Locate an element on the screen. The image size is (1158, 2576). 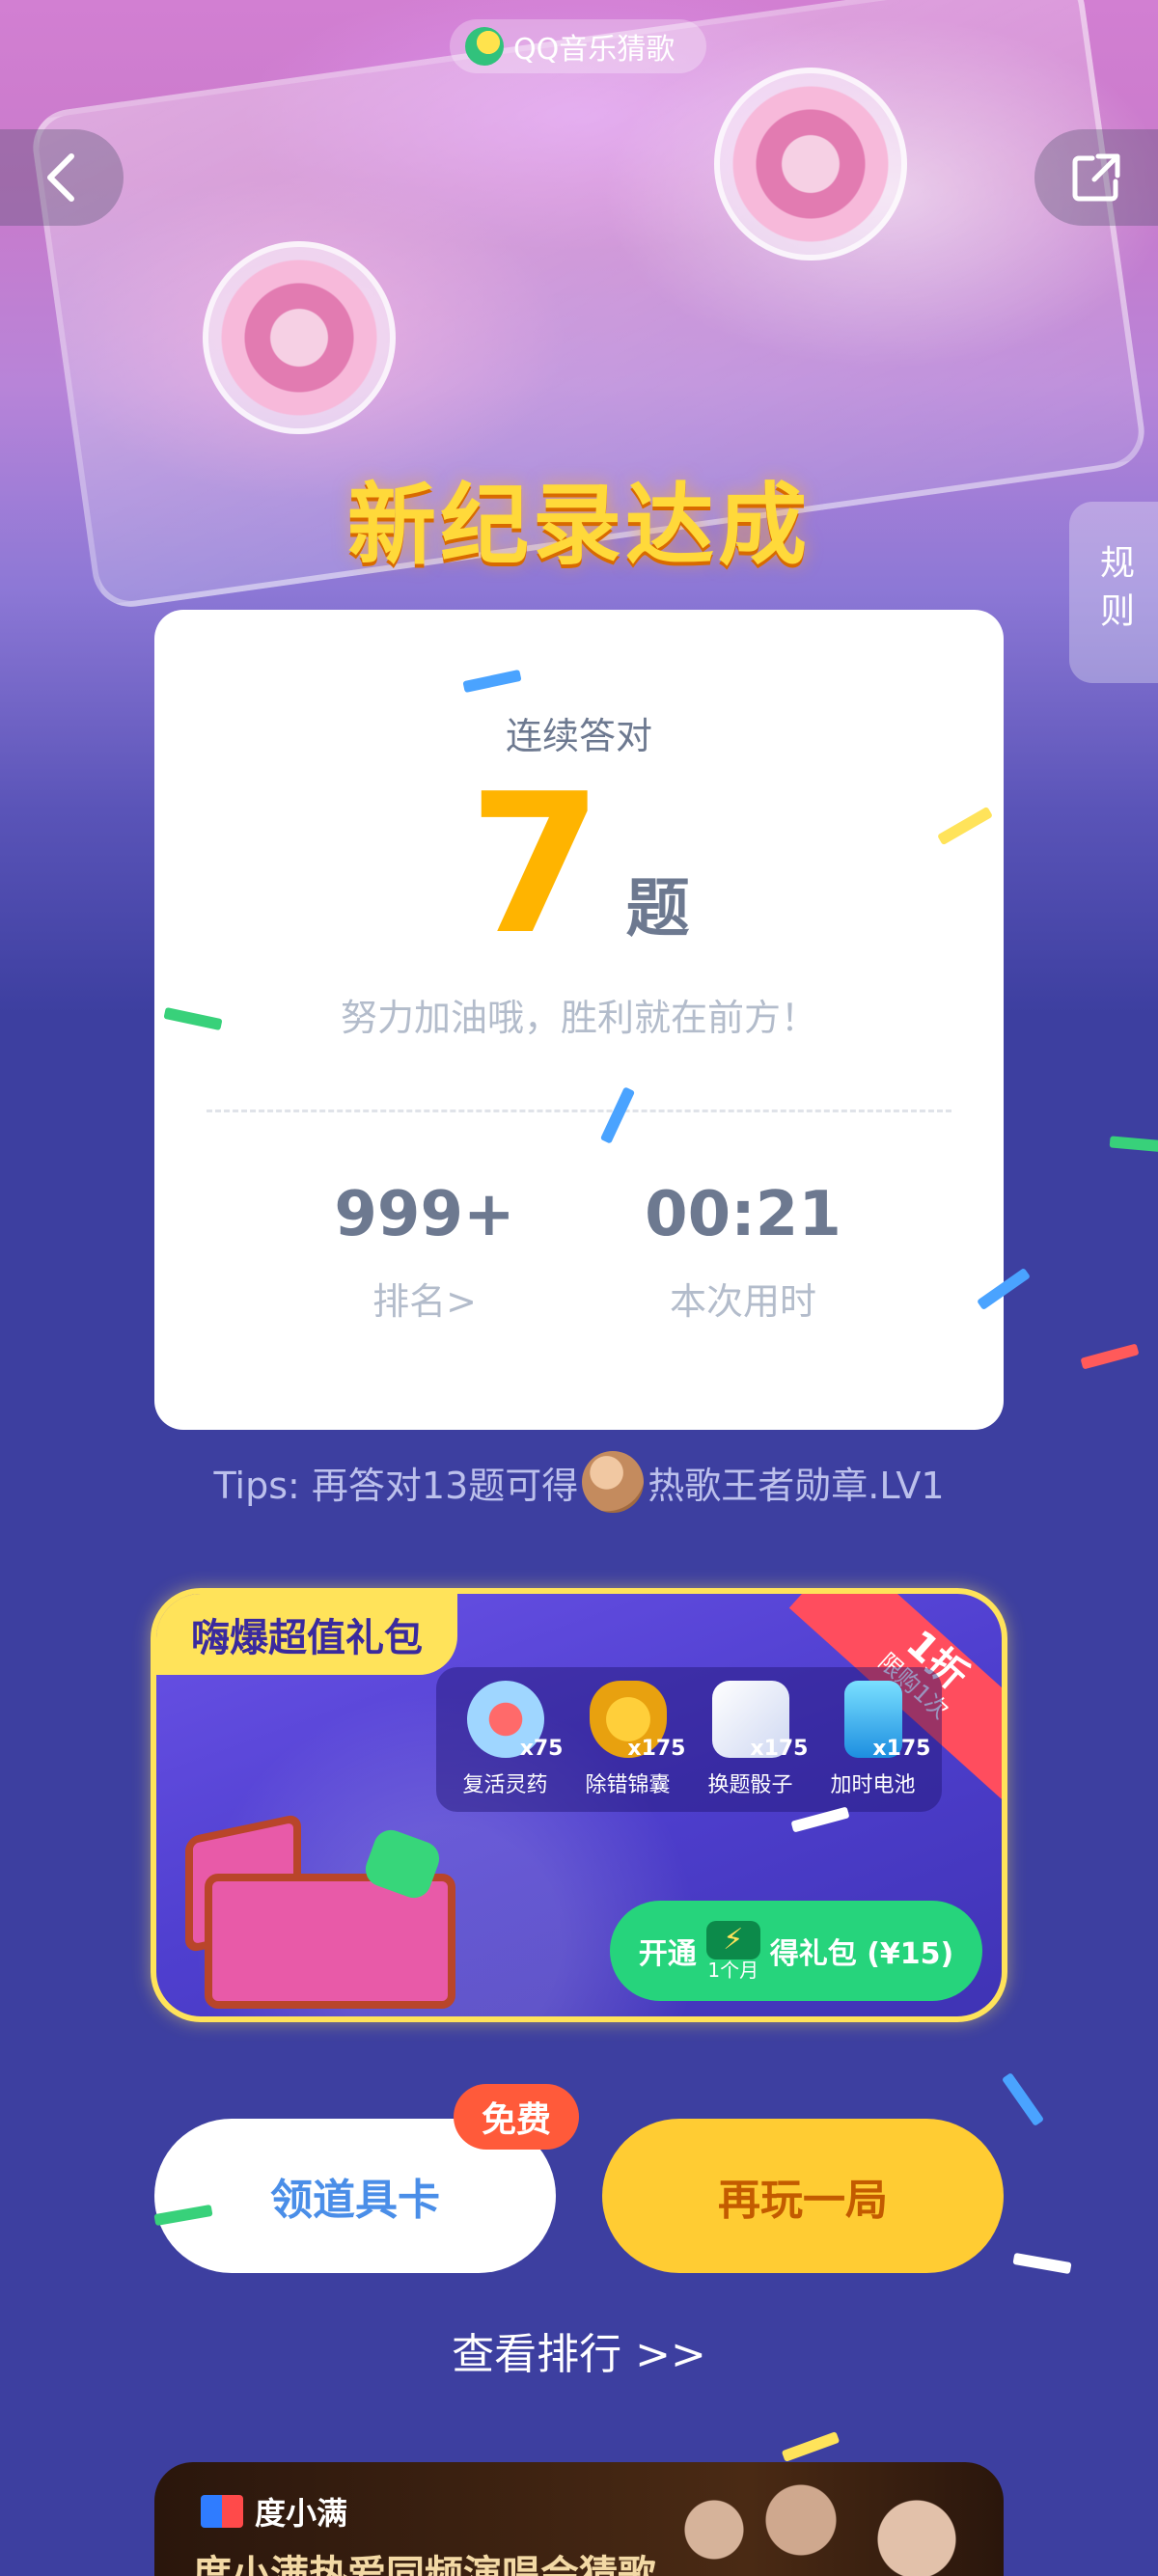
gift-item: x175 换题骰子 is located at coordinates (751, 1740).